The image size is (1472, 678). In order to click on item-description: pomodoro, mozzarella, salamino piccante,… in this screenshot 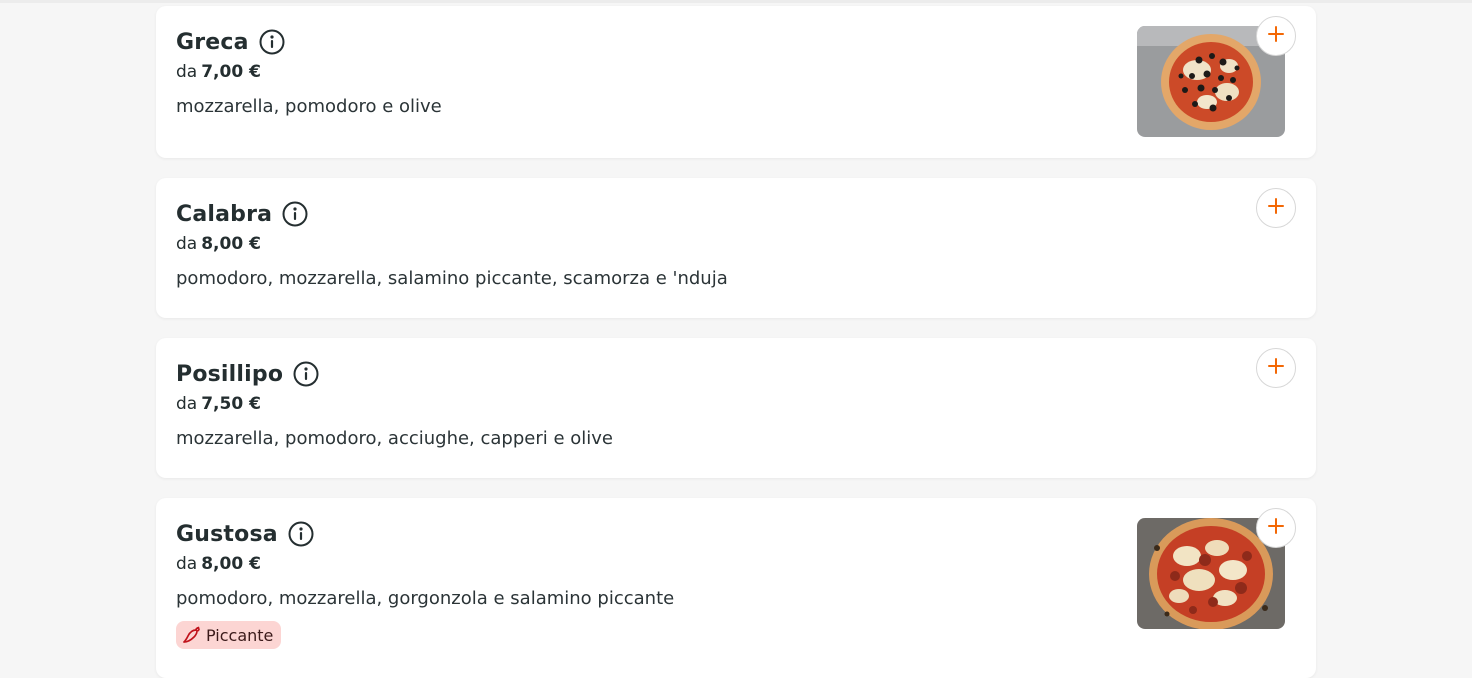, I will do `click(452, 278)`.